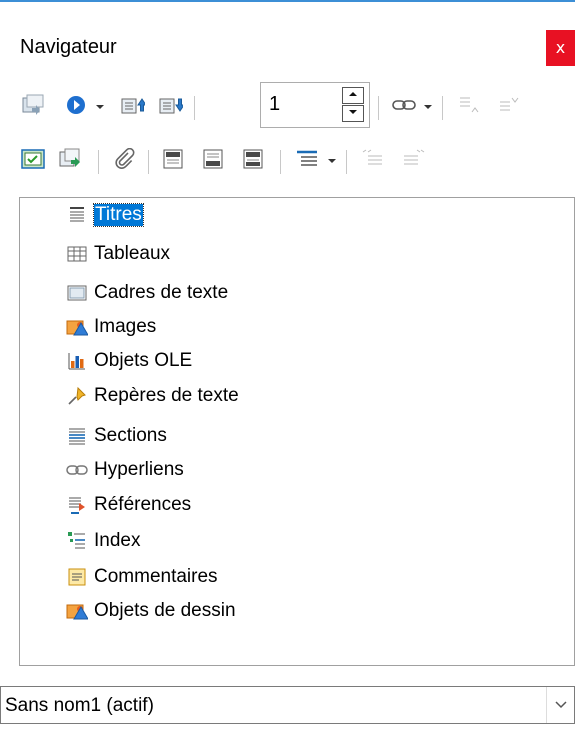  I want to click on toggle-icon, so click(33, 107).